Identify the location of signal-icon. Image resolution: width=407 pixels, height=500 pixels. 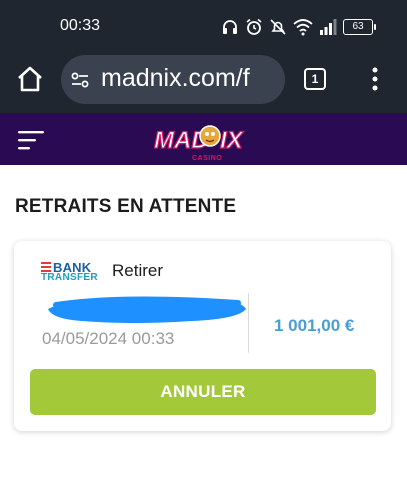
(328, 27).